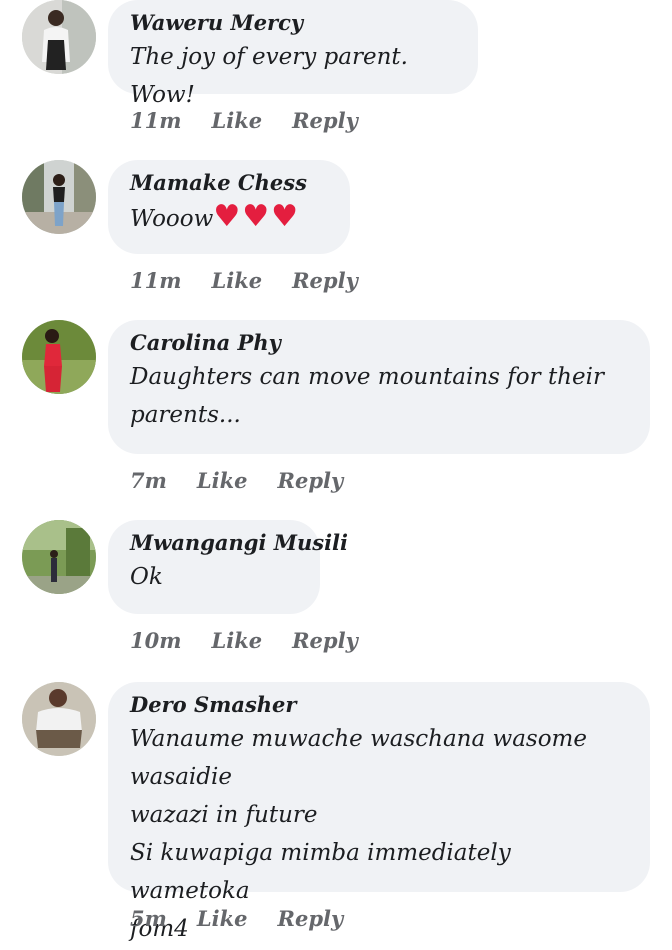  I want to click on comment-bubble: Mamake Chess Wooow♥♥♥, so click(229, 207).